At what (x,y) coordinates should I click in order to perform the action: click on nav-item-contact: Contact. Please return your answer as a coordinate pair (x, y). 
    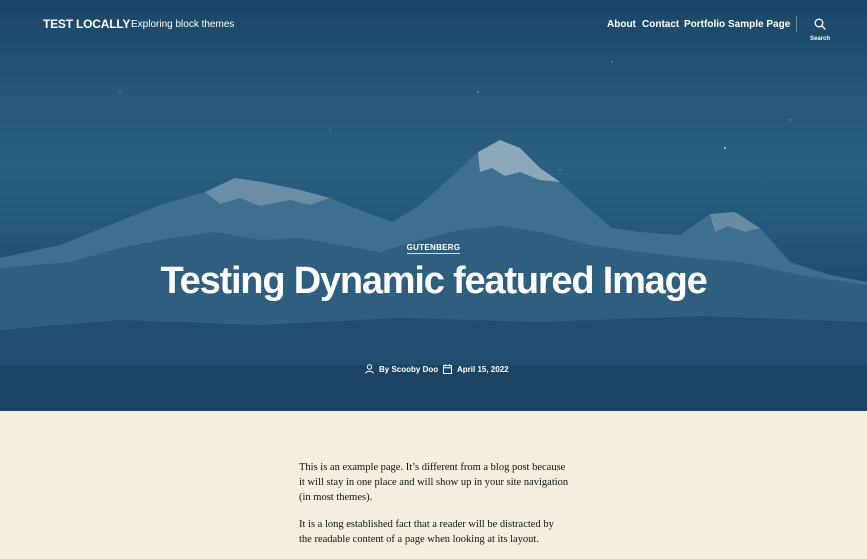
    Looking at the image, I should click on (660, 24).